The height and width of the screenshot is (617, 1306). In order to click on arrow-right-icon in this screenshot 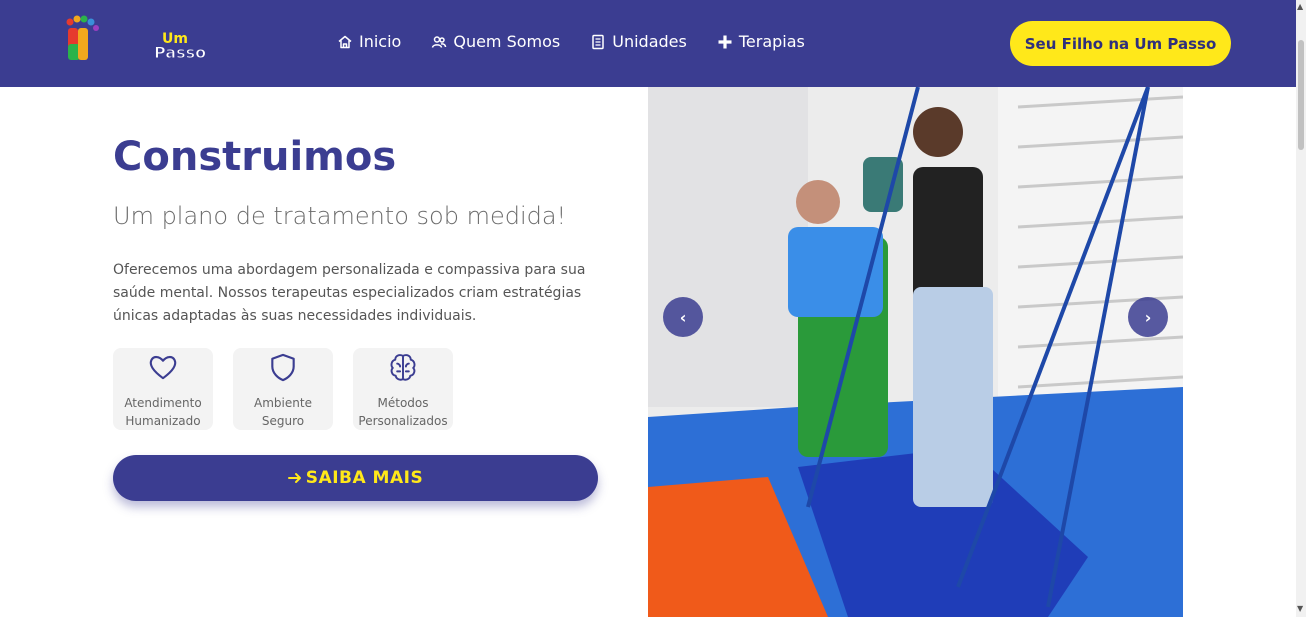, I will do `click(294, 478)`.